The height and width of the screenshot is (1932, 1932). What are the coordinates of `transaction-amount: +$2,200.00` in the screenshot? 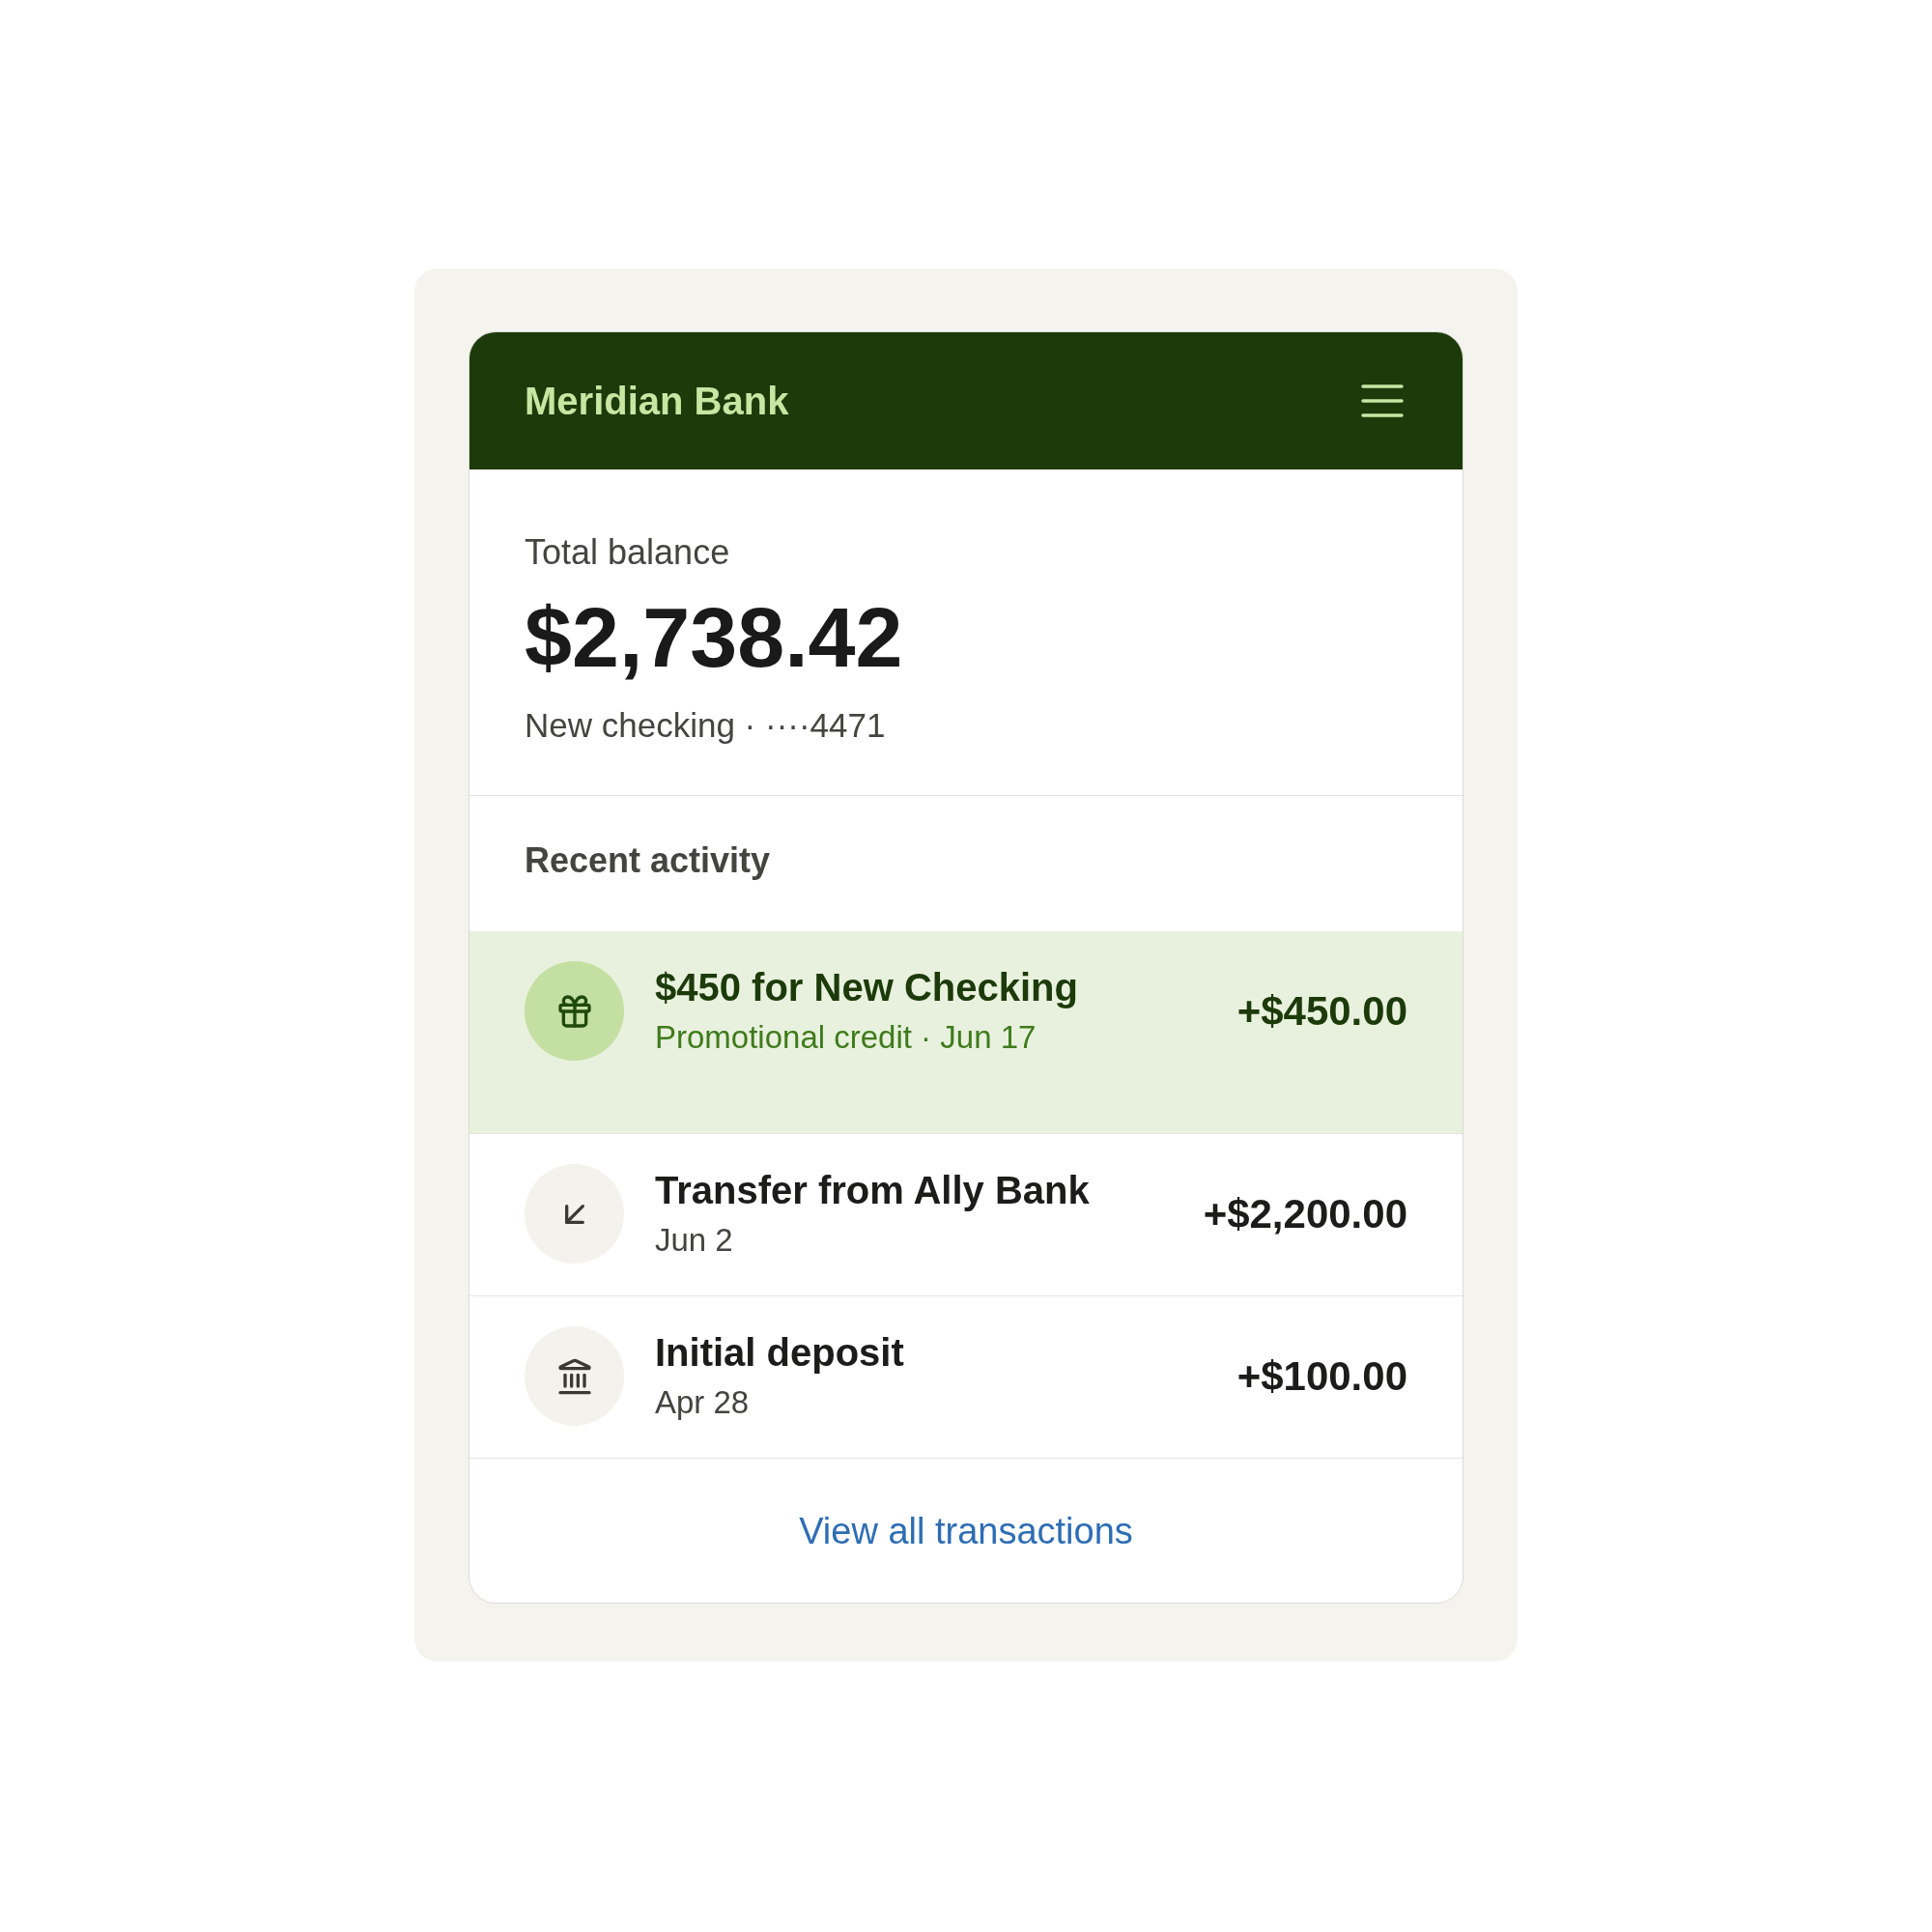 It's located at (1305, 1213).